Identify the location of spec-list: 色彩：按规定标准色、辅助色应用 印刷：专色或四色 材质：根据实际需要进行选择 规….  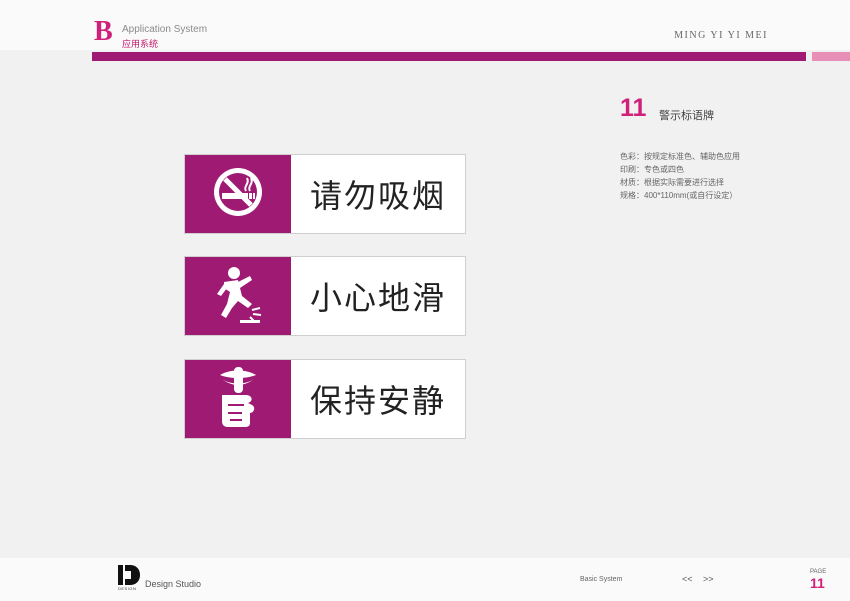
(680, 176).